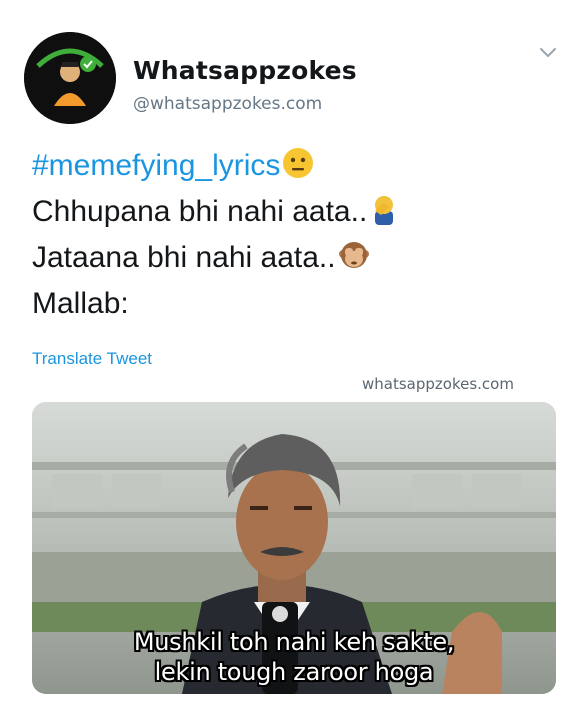 This screenshot has height=720, width=576. Describe the element at coordinates (80, 303) in the screenshot. I see `tweet-line-3-text: Mallab:` at that location.